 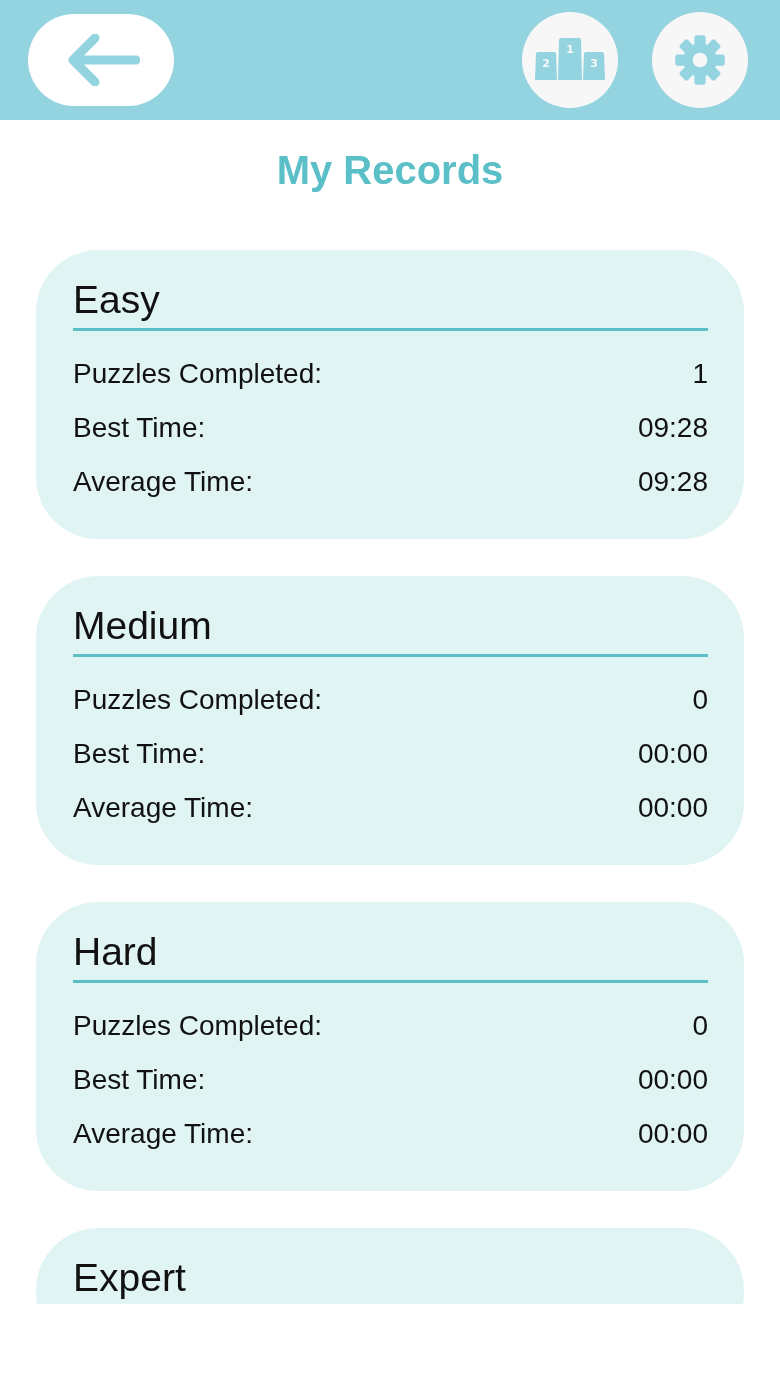 I want to click on level-heading: Hard, so click(x=116, y=952).